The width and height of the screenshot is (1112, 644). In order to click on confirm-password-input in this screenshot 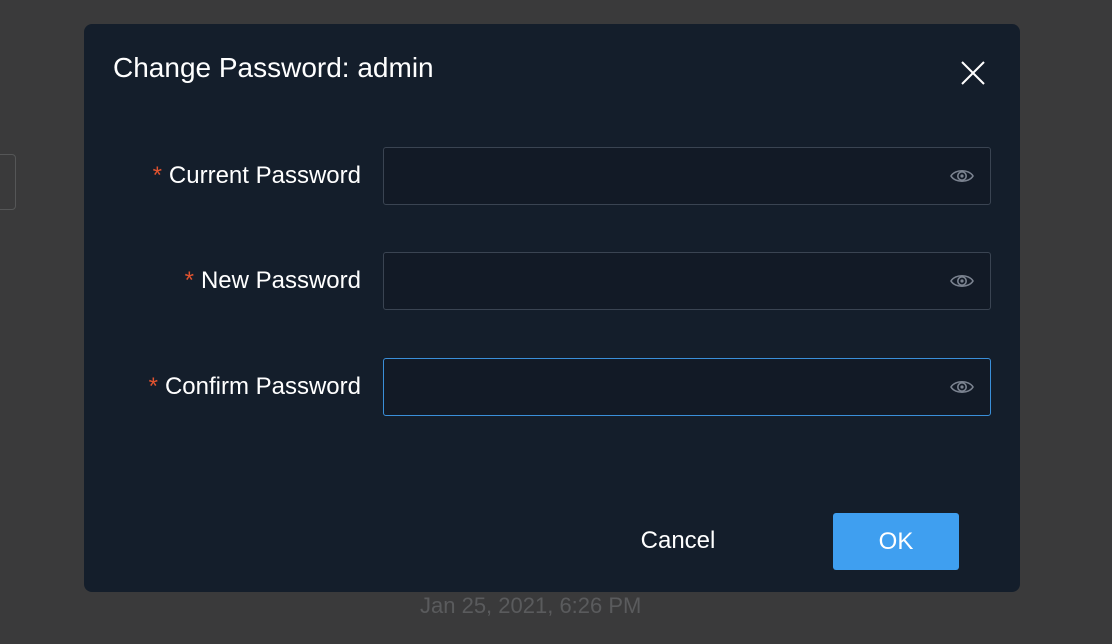, I will do `click(654, 387)`.